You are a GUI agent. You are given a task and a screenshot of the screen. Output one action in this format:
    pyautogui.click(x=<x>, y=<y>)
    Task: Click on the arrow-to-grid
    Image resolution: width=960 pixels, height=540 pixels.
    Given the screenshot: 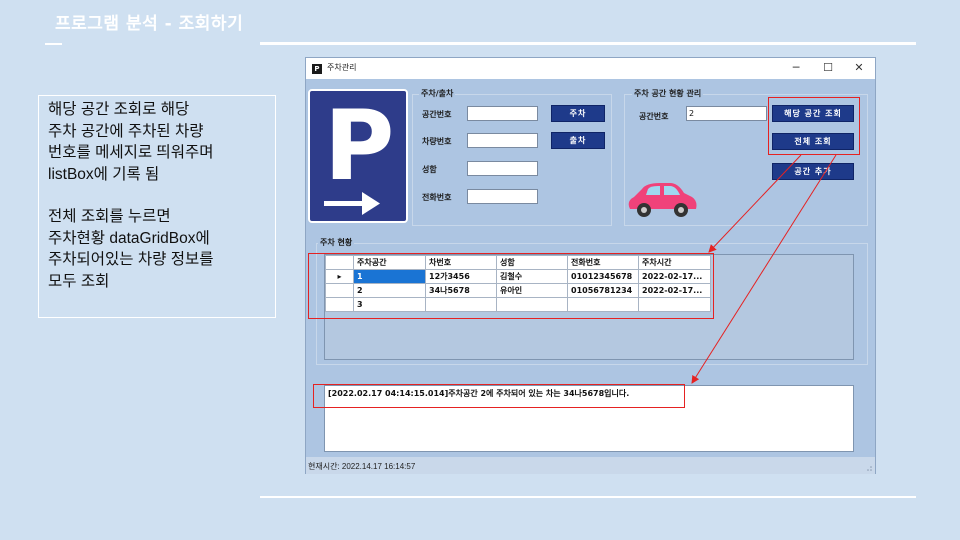 What is the action you would take?
    pyautogui.click(x=755, y=203)
    